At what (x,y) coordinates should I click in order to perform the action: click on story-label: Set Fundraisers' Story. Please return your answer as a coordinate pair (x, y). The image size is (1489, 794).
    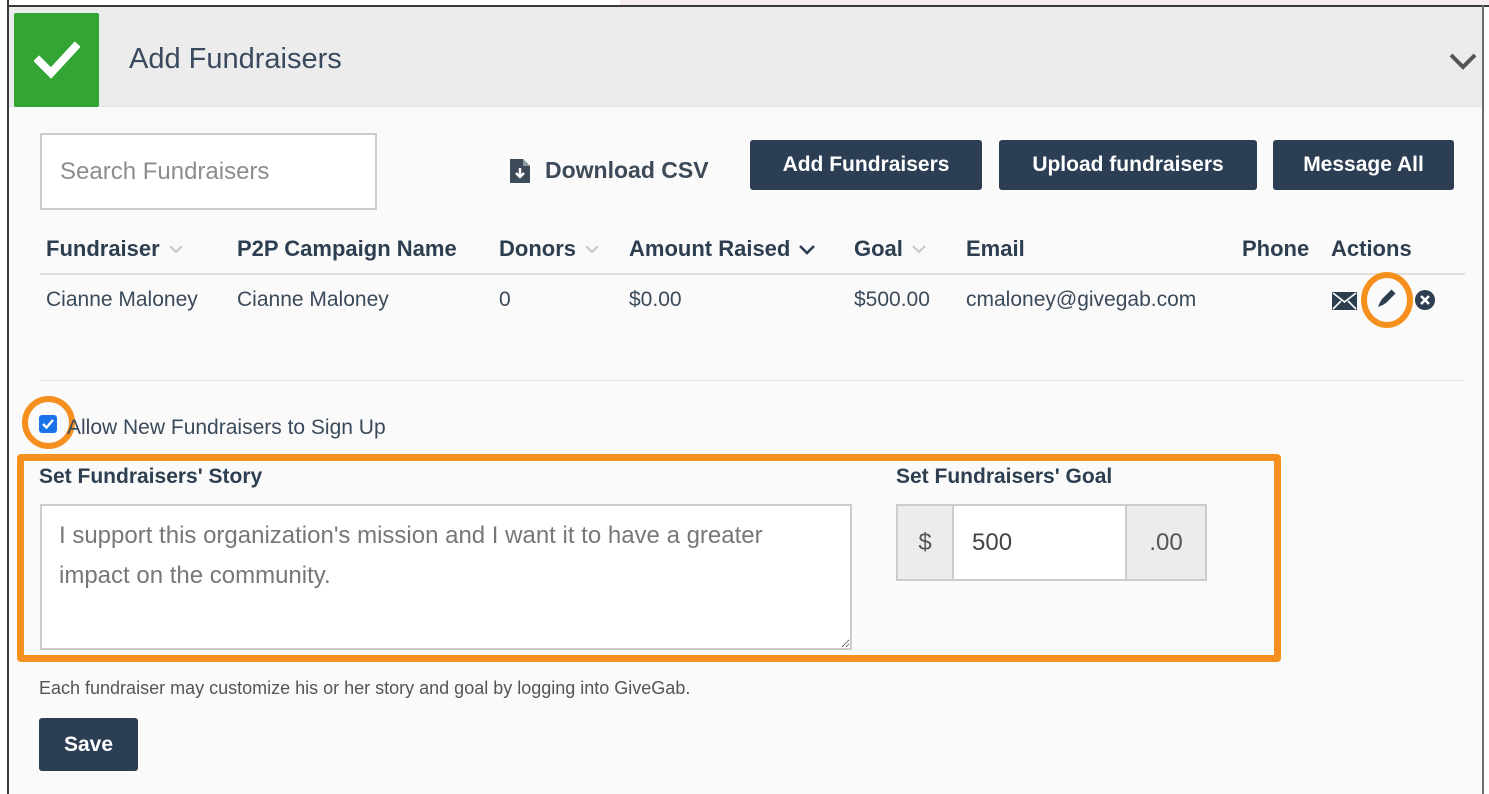
    Looking at the image, I should click on (151, 476).